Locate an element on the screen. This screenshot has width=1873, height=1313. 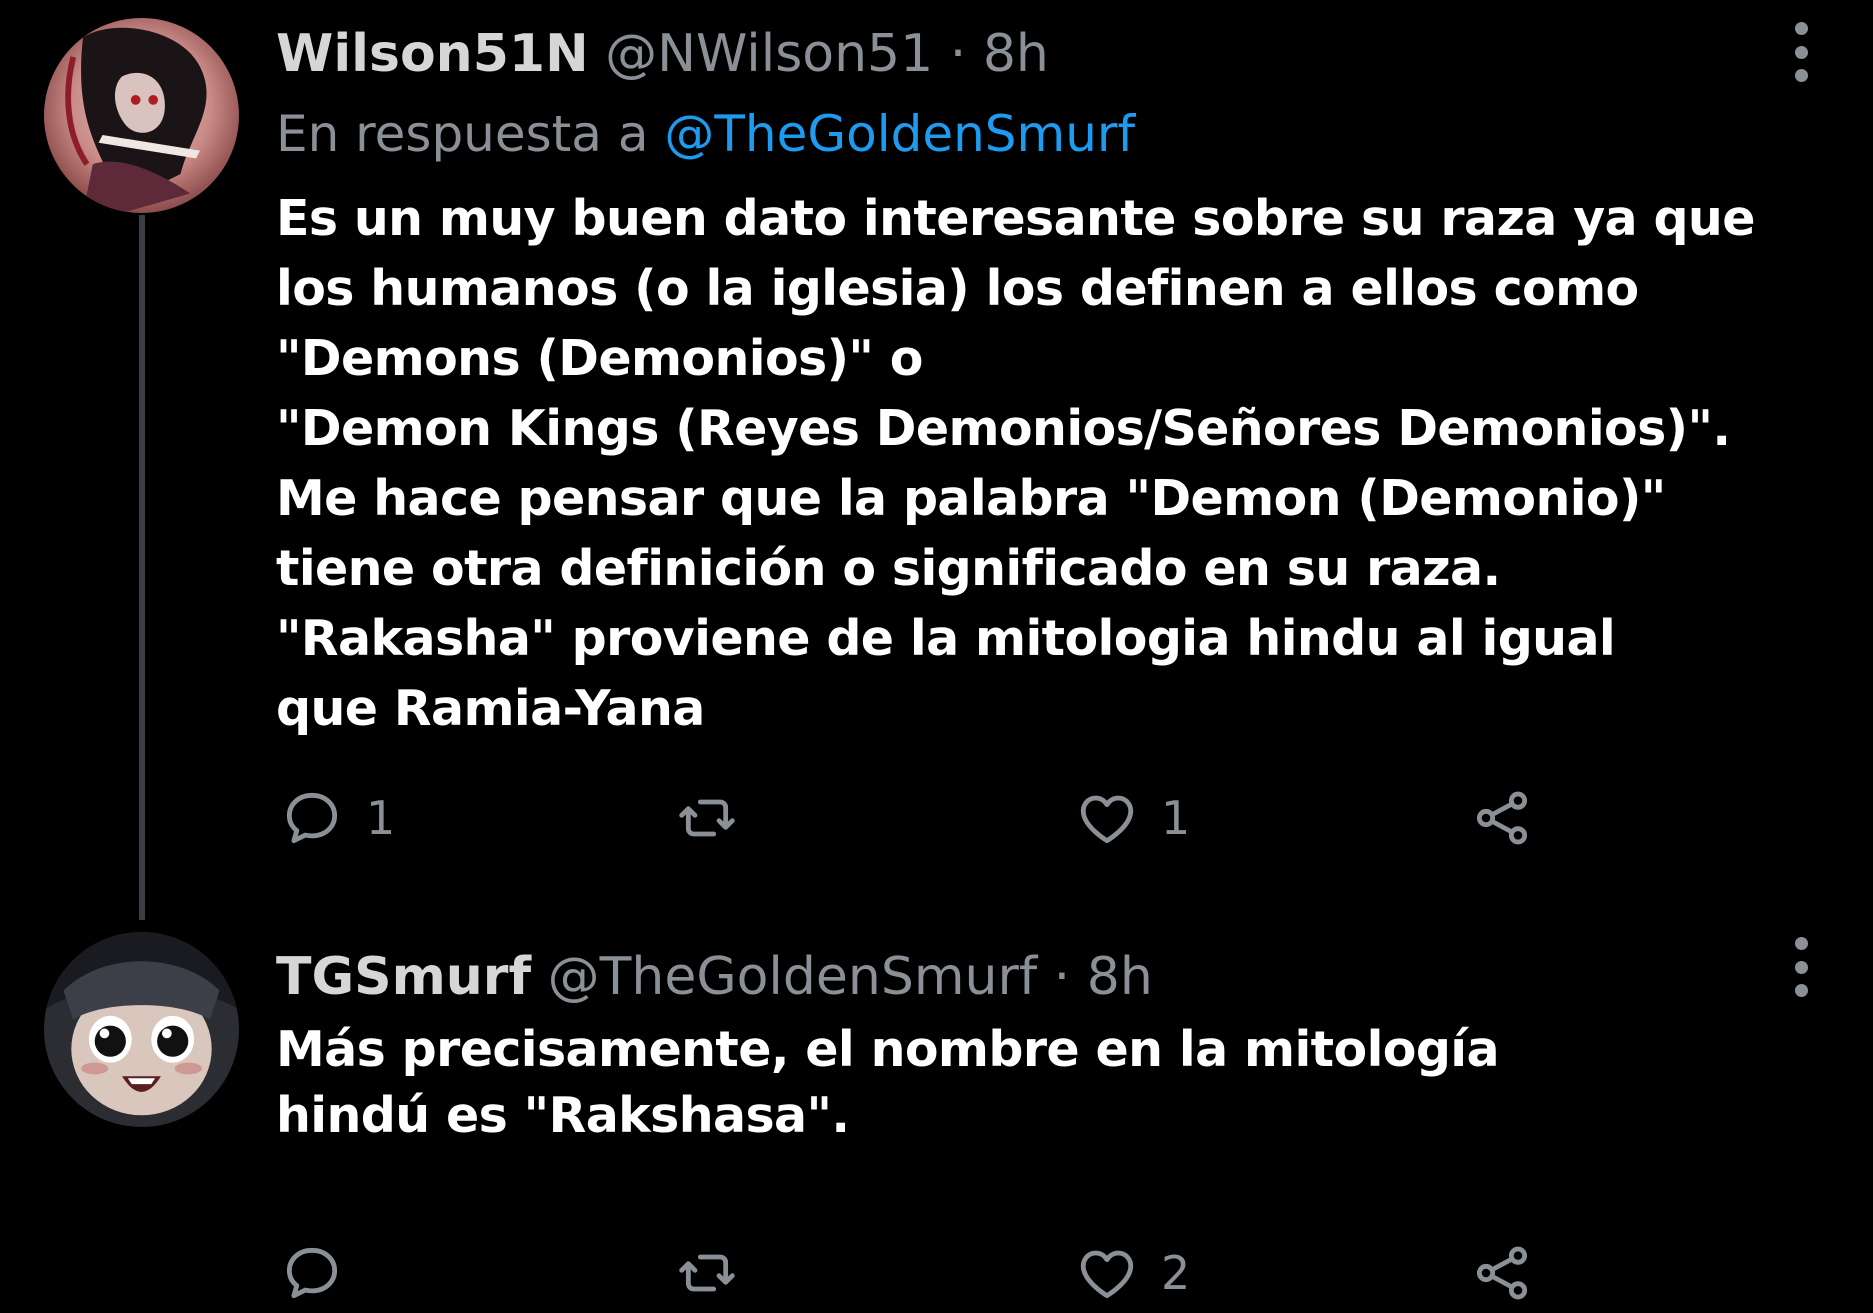
display-name: Wilson51N is located at coordinates (432, 54).